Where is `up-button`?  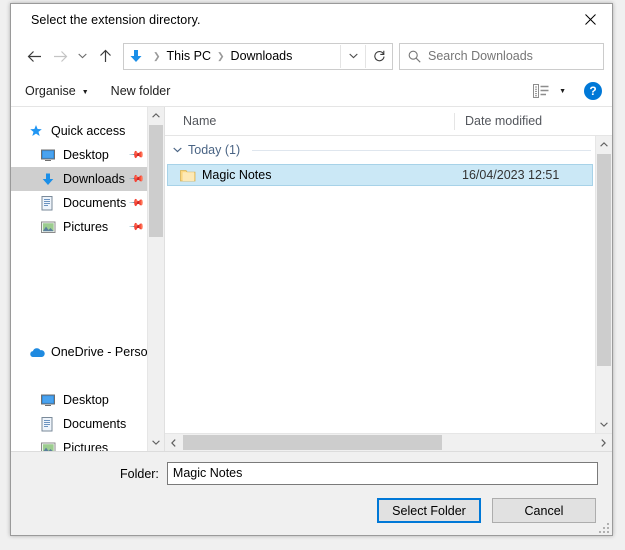 up-button is located at coordinates (105, 56).